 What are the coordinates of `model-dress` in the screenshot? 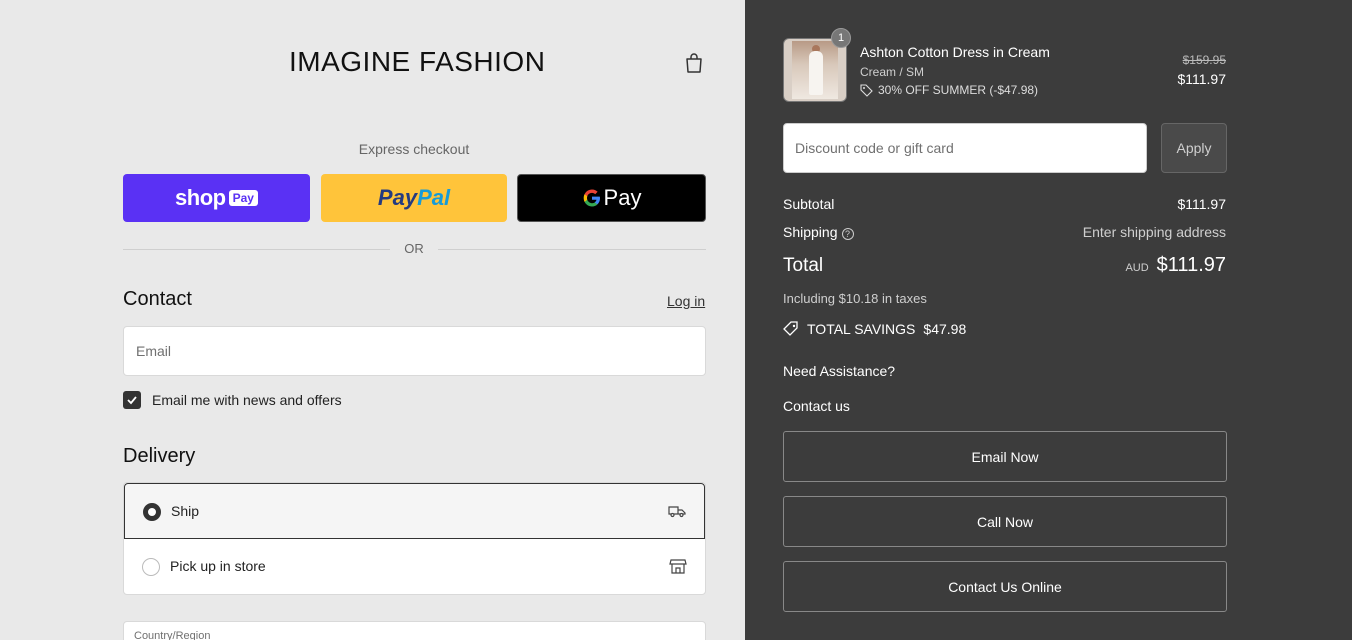 It's located at (816, 73).